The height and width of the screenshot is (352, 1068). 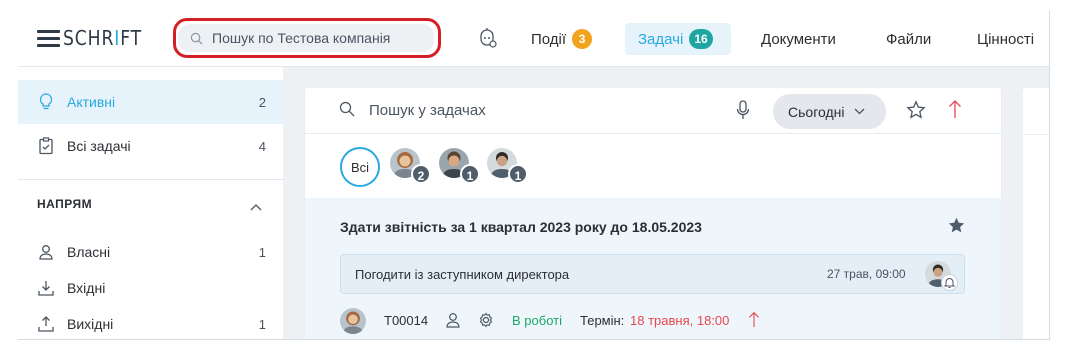 What do you see at coordinates (91, 102) in the screenshot?
I see `sidebar-item-label: Активні` at bounding box center [91, 102].